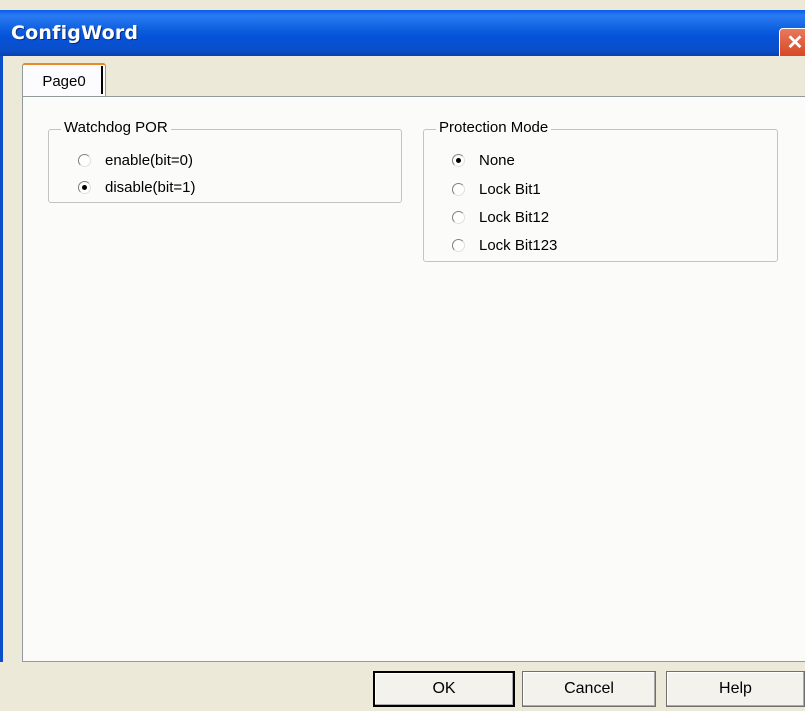 Image resolution: width=805 pixels, height=711 pixels. I want to click on ok-button: OK, so click(444, 689).